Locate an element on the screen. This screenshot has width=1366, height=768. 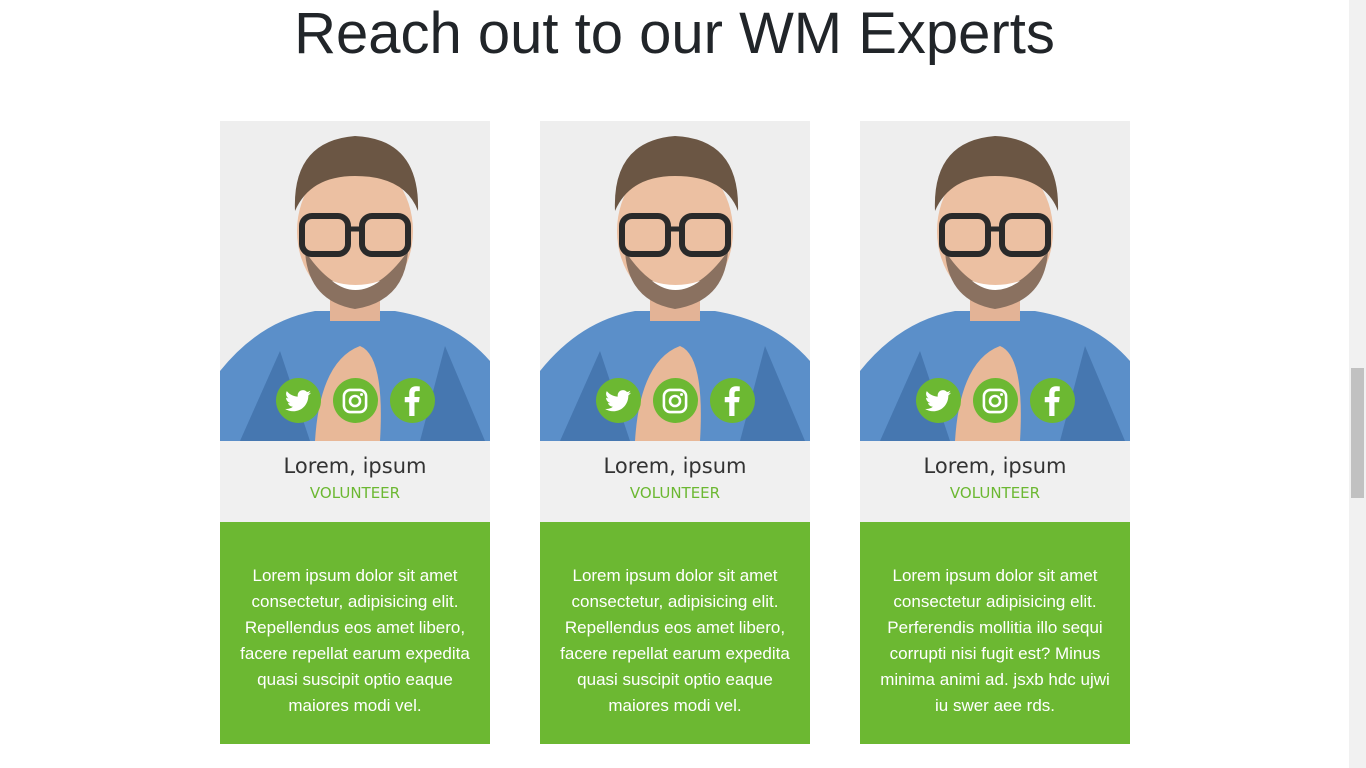
section-heading: Reach out to our WM Experts is located at coordinates (674, 33).